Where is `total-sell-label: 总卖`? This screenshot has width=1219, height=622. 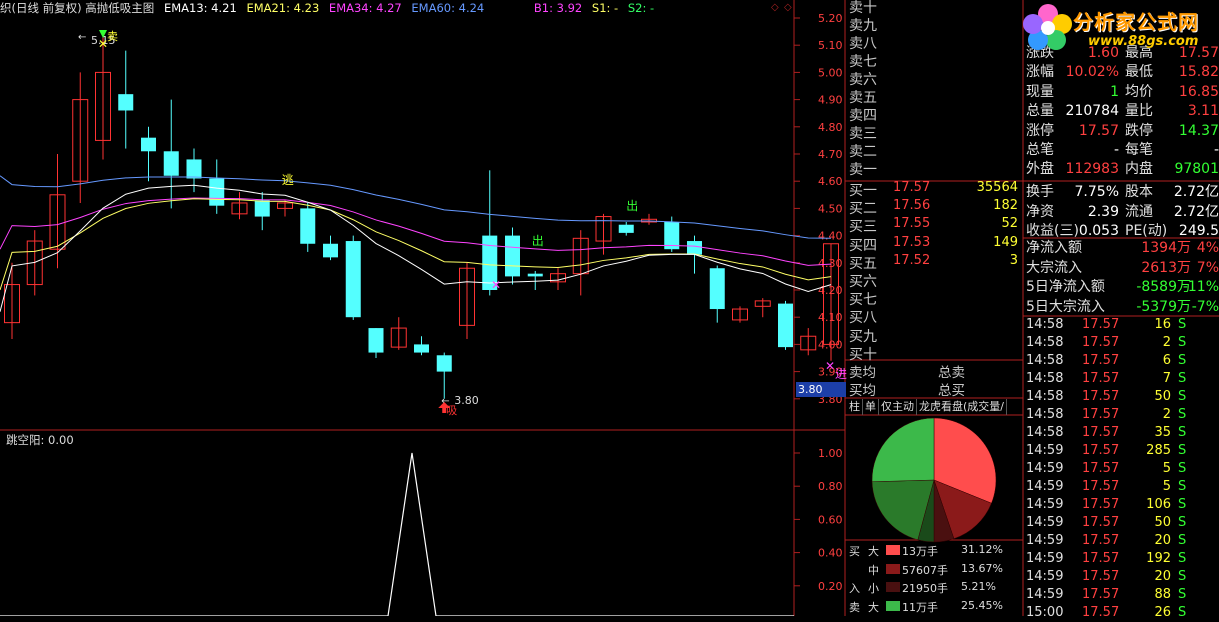
total-sell-label: 总卖 is located at coordinates (951, 373).